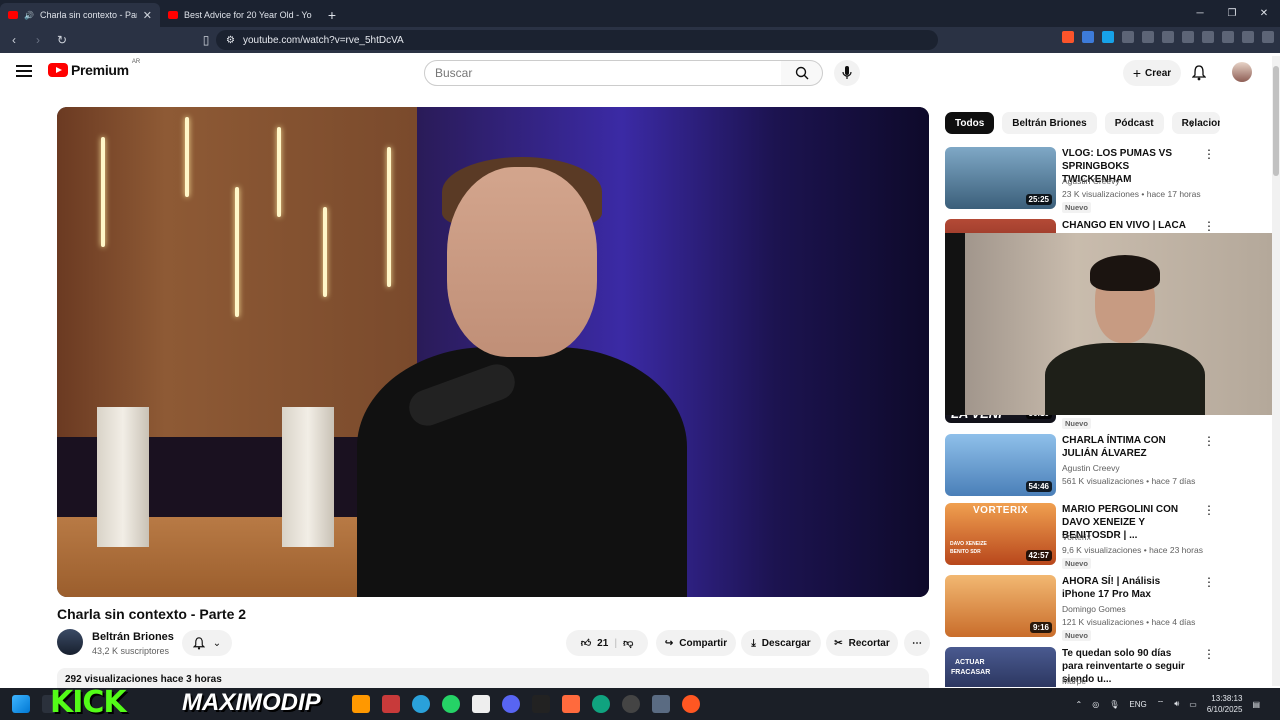  Describe the element at coordinates (94, 68) in the screenshot. I see `youtube-premium-logo: Premium AR` at that location.